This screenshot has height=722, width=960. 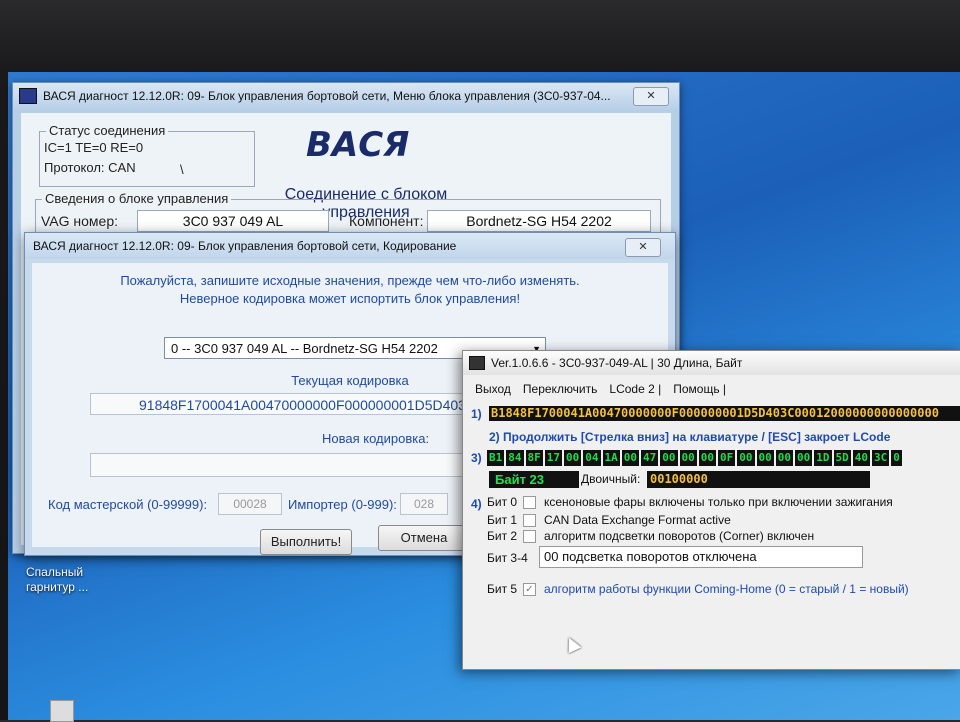 I want to click on mouse-cursor-icon, so click(x=572, y=644).